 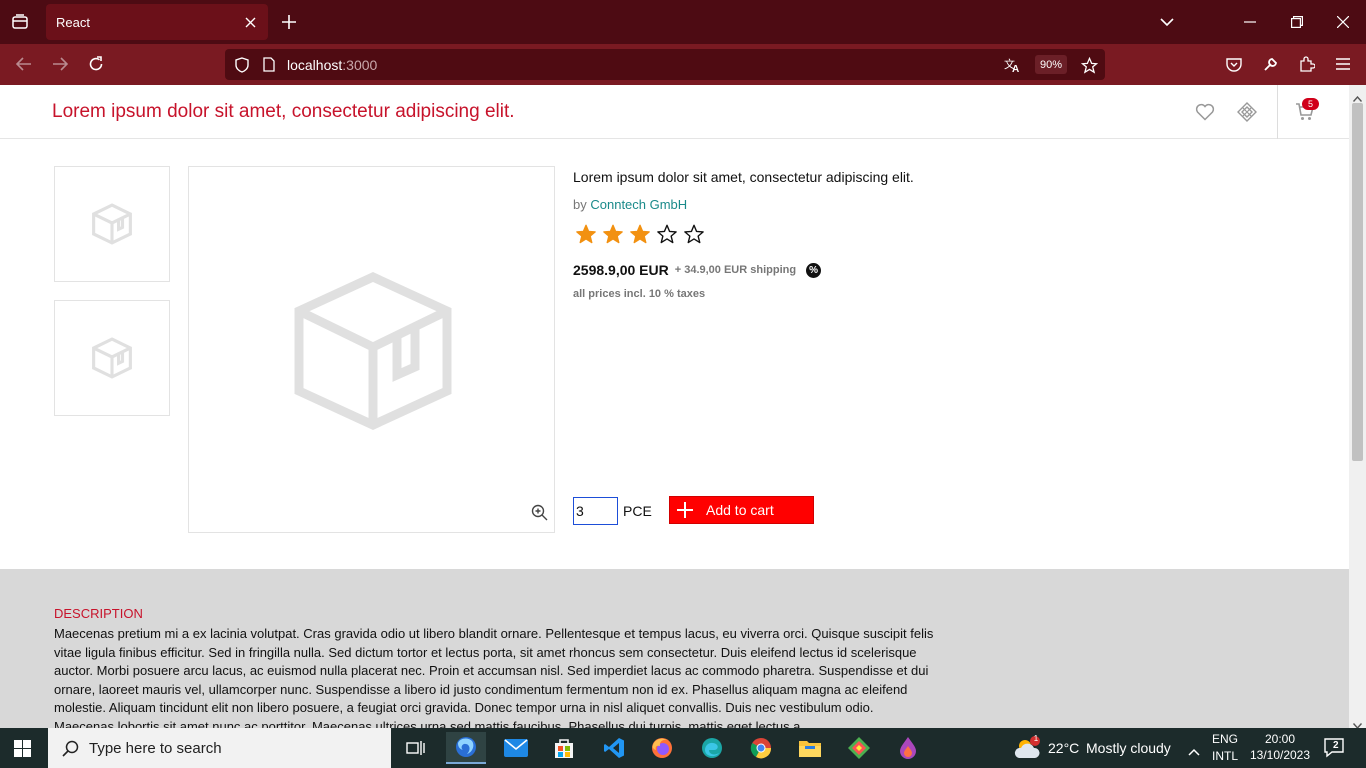 I want to click on scrollbar-thumb, so click(x=1357, y=282).